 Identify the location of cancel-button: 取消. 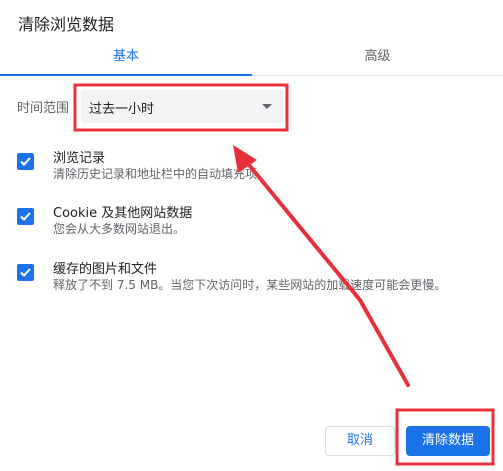
(360, 441).